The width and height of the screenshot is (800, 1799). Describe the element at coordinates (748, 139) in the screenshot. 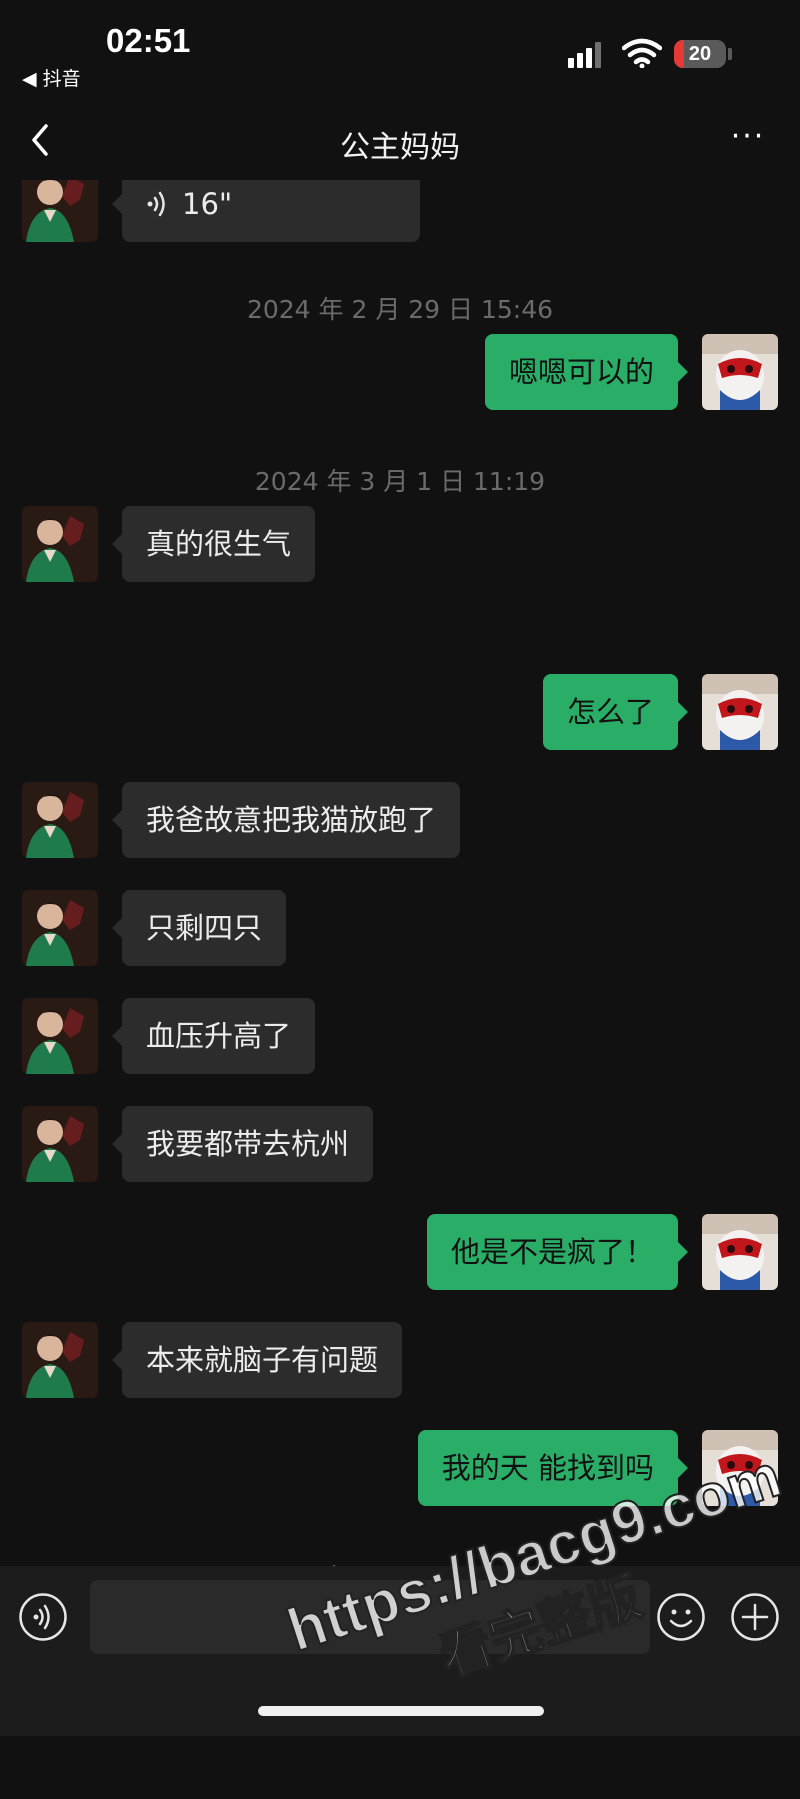

I see `more-dots-icon: ···` at that location.